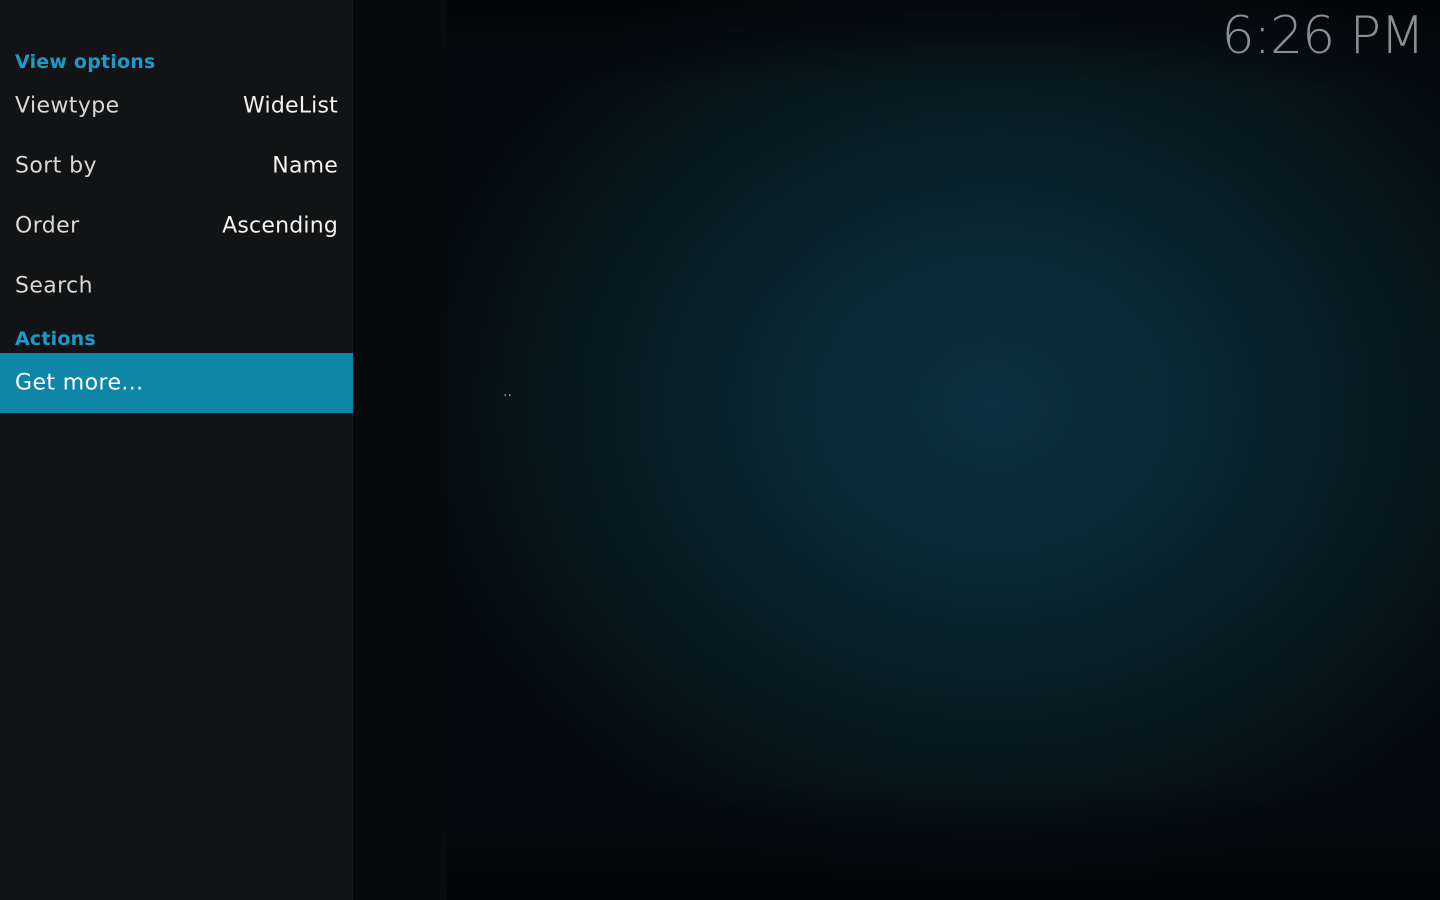 This screenshot has width=1440, height=900. Describe the element at coordinates (280, 226) in the screenshot. I see `order-value: Ascending` at that location.